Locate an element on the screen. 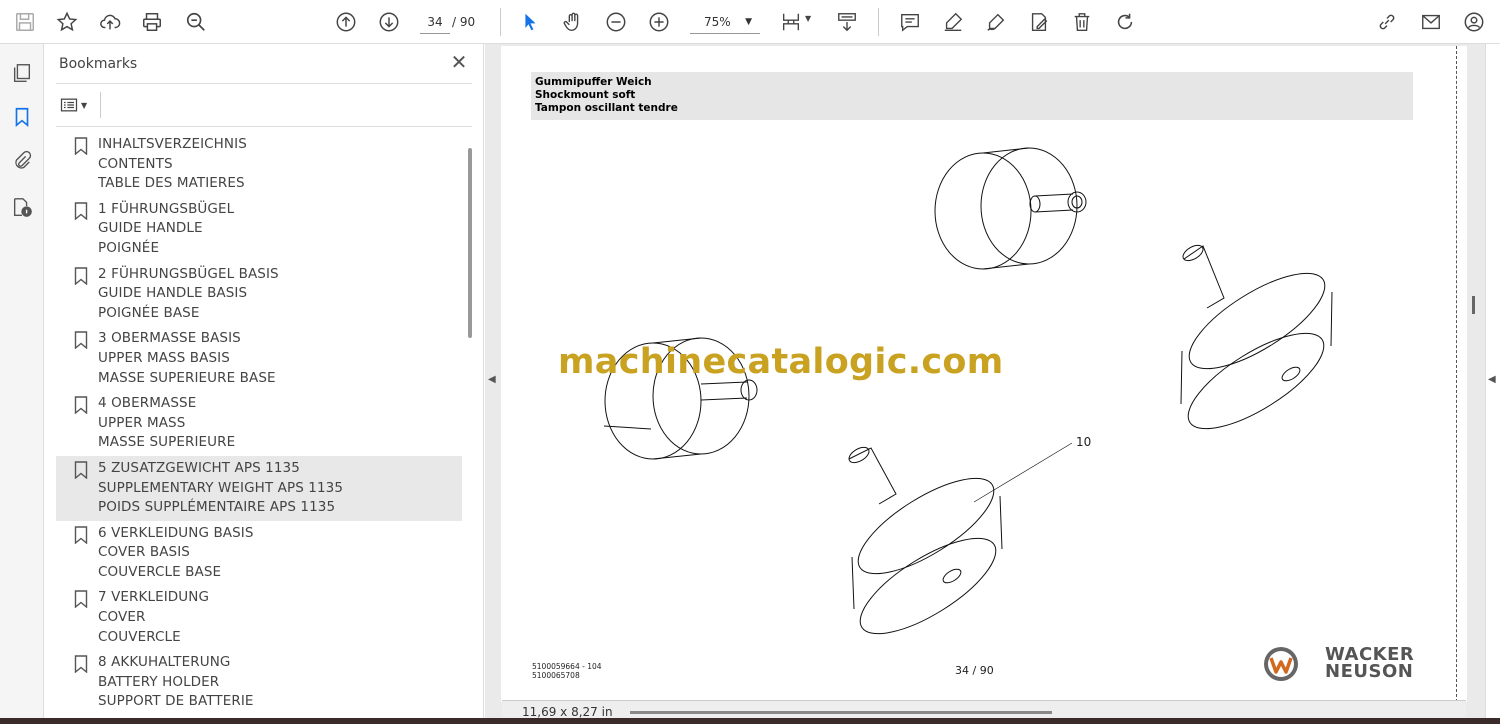 The height and width of the screenshot is (724, 1500). brand-name: NEUSON is located at coordinates (1369, 671).